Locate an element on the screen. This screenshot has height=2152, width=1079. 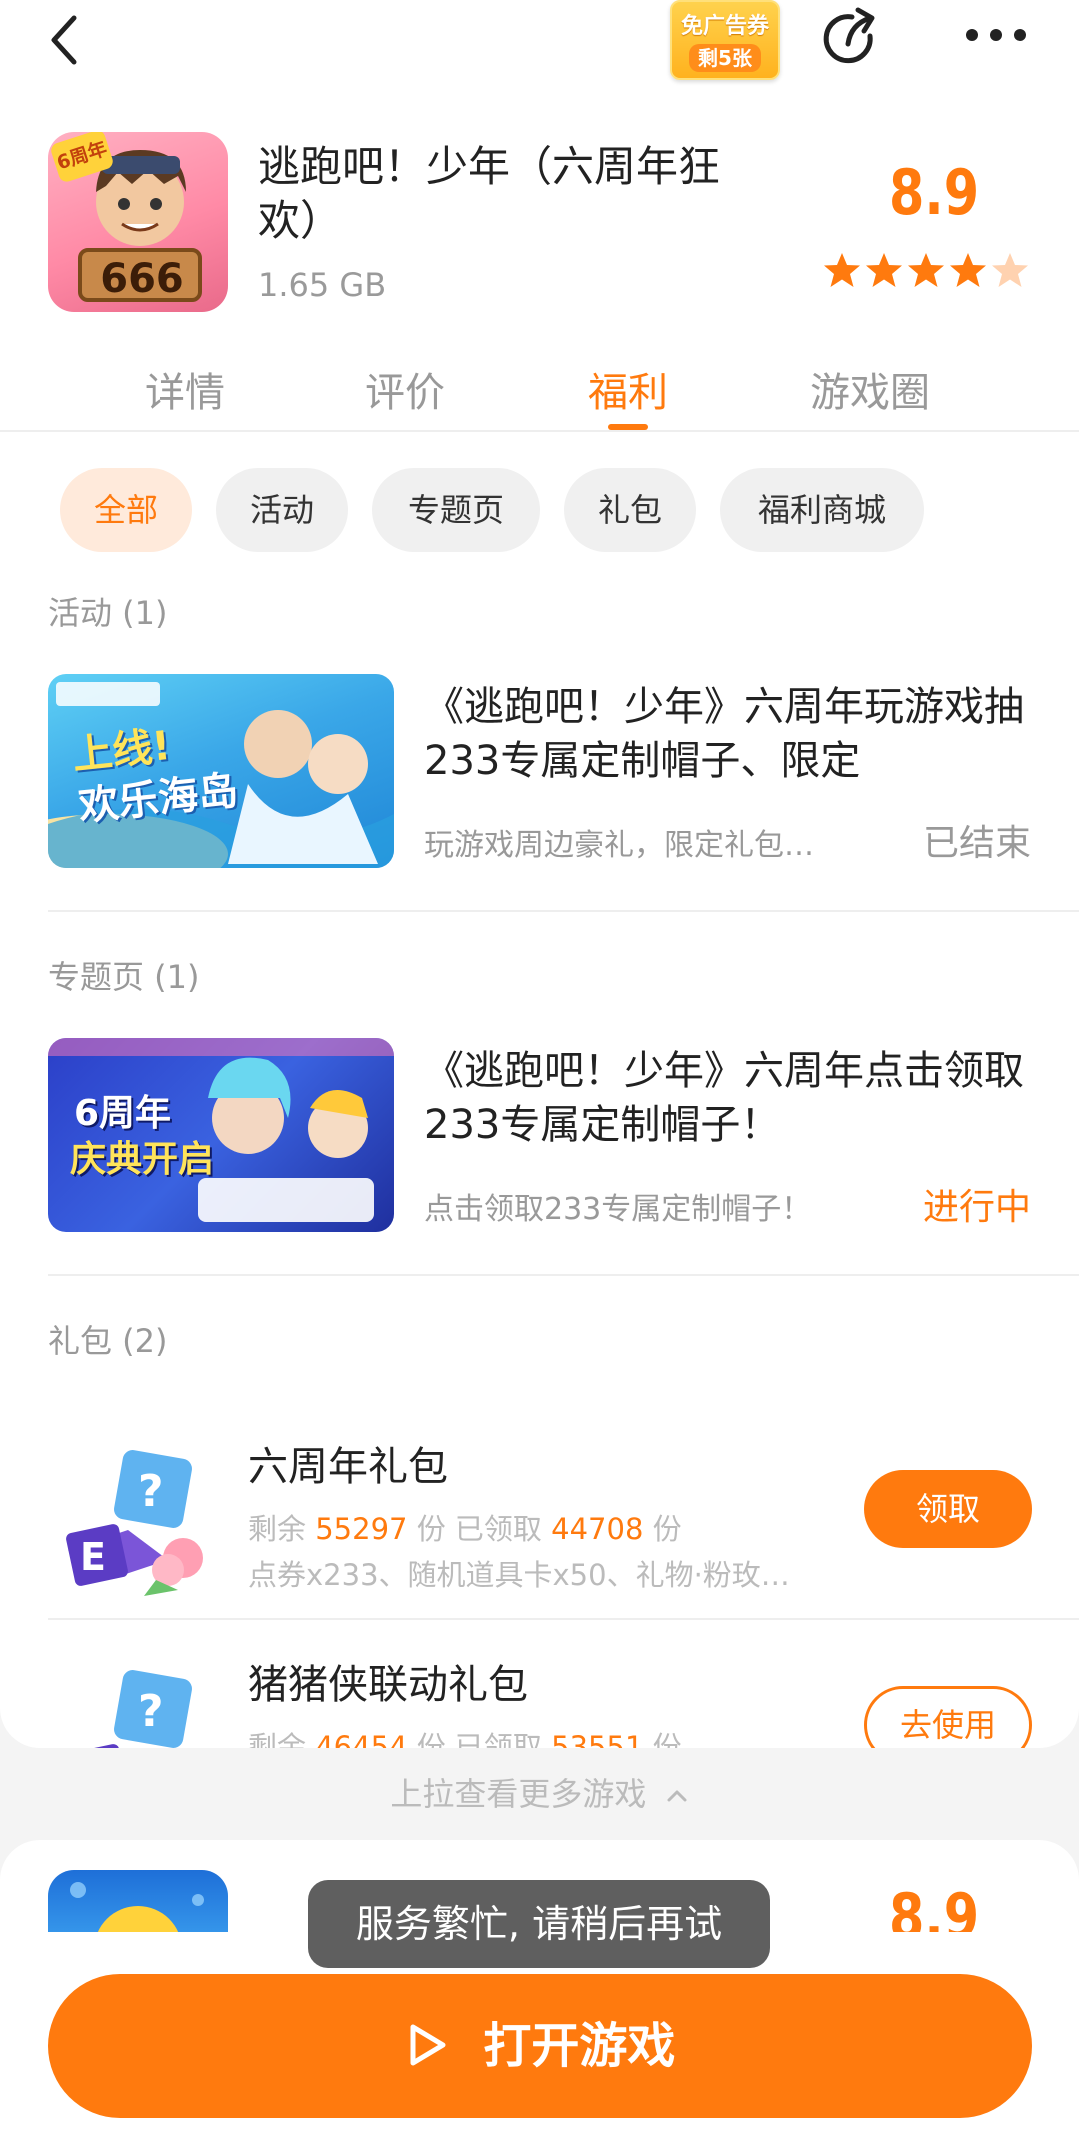
section-activity-heading: 活动 (1) is located at coordinates (108, 613).